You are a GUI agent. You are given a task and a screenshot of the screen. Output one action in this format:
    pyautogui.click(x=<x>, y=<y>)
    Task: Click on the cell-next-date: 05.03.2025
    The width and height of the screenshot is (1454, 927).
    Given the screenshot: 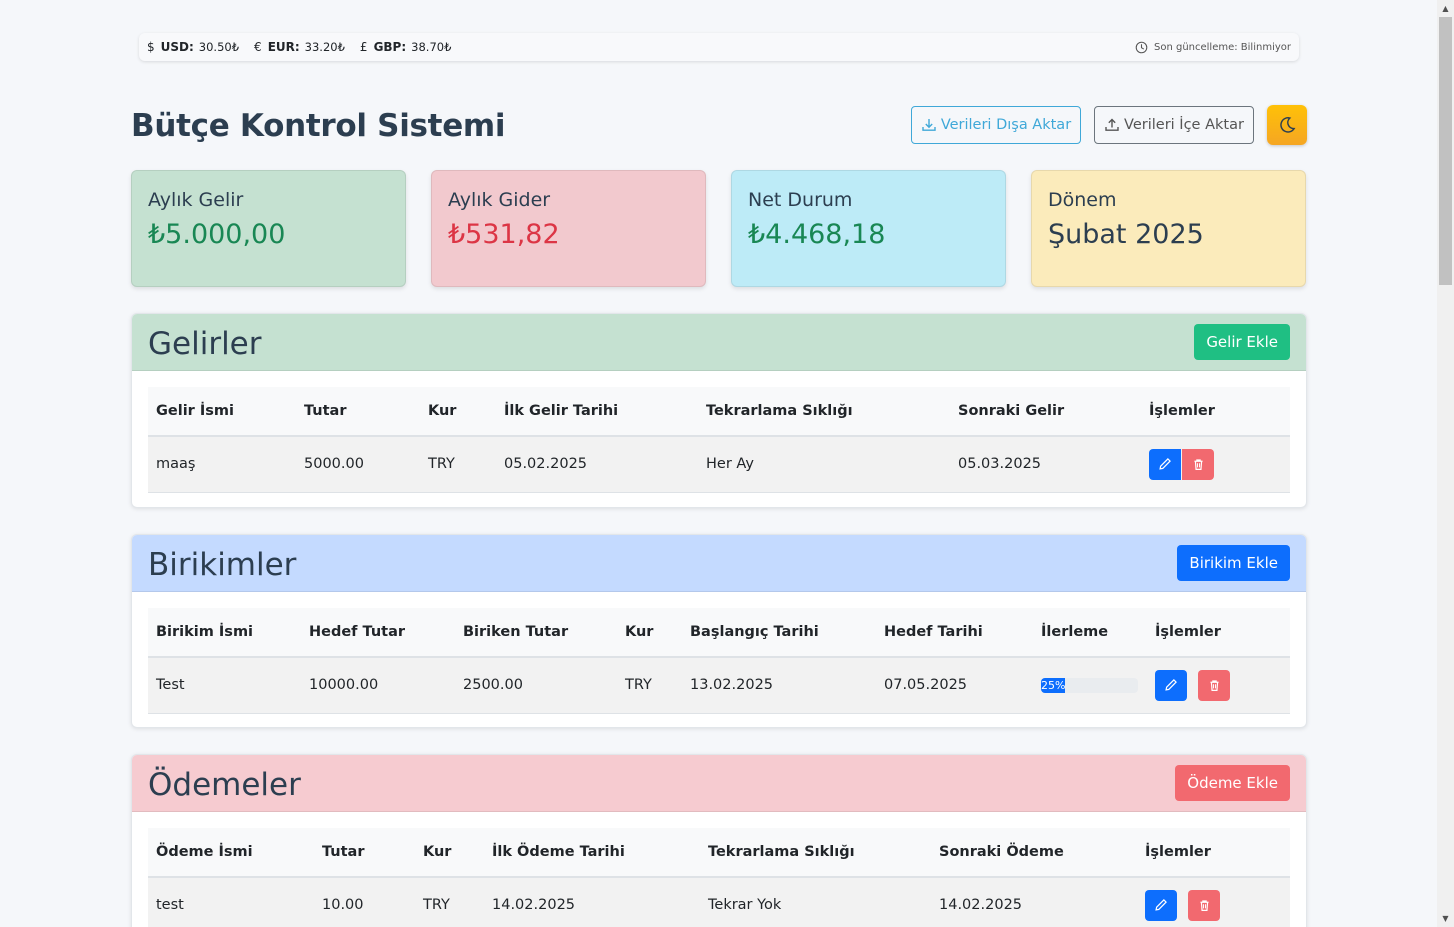 What is the action you would take?
    pyautogui.click(x=1045, y=464)
    